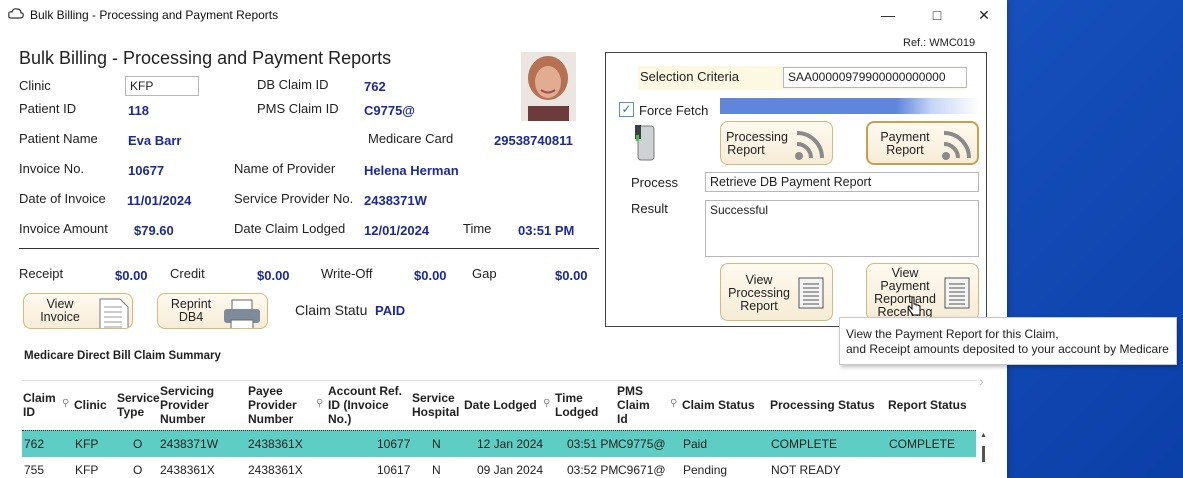 The image size is (1183, 478). What do you see at coordinates (875, 77) in the screenshot?
I see `selection-criteria-field: SAA00000979900000000000` at bounding box center [875, 77].